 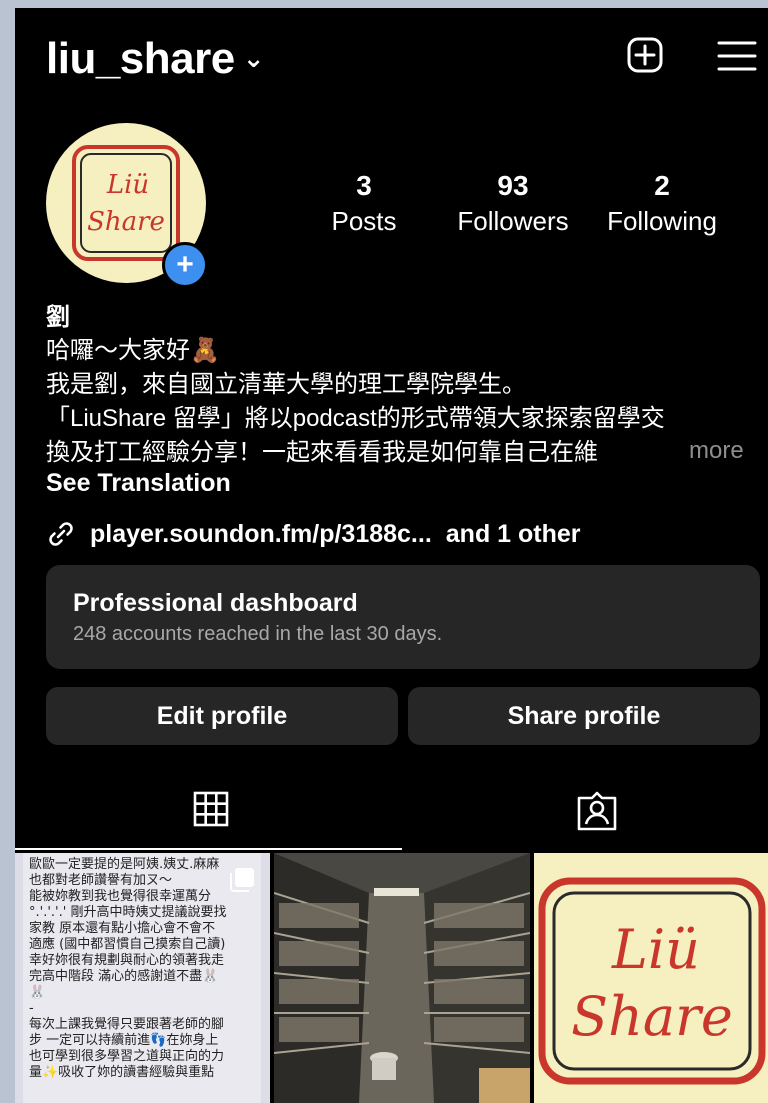 What do you see at coordinates (662, 203) in the screenshot?
I see `following-stat: 2 Following` at bounding box center [662, 203].